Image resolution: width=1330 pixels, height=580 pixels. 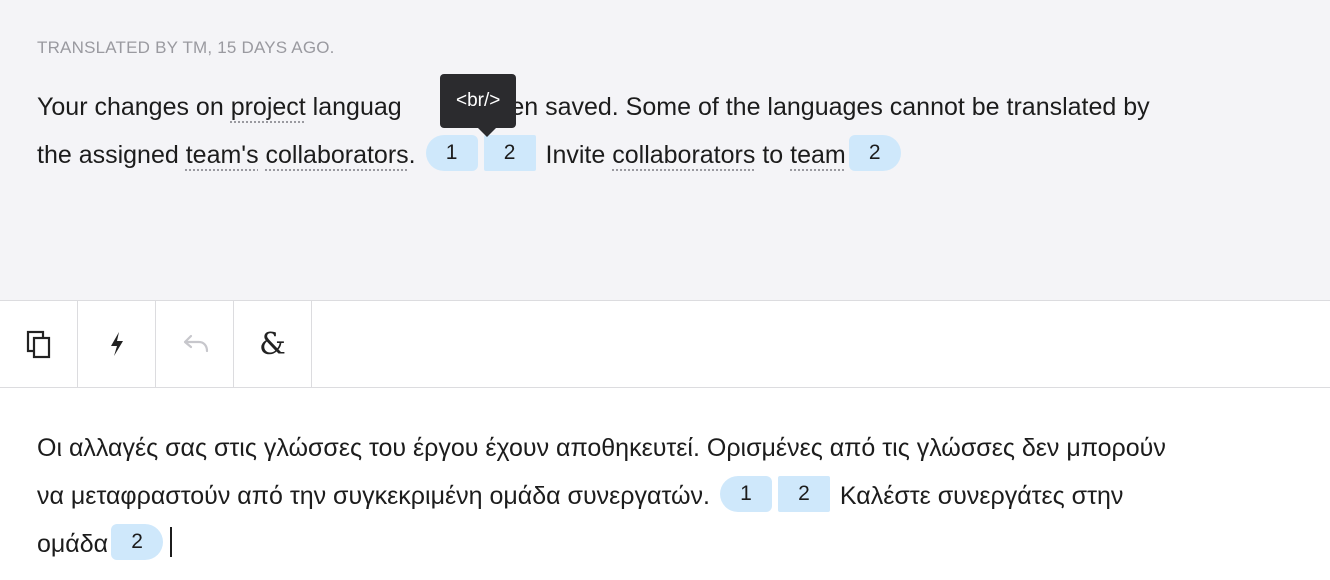 I want to click on source-text-segment: to, so click(x=773, y=155).